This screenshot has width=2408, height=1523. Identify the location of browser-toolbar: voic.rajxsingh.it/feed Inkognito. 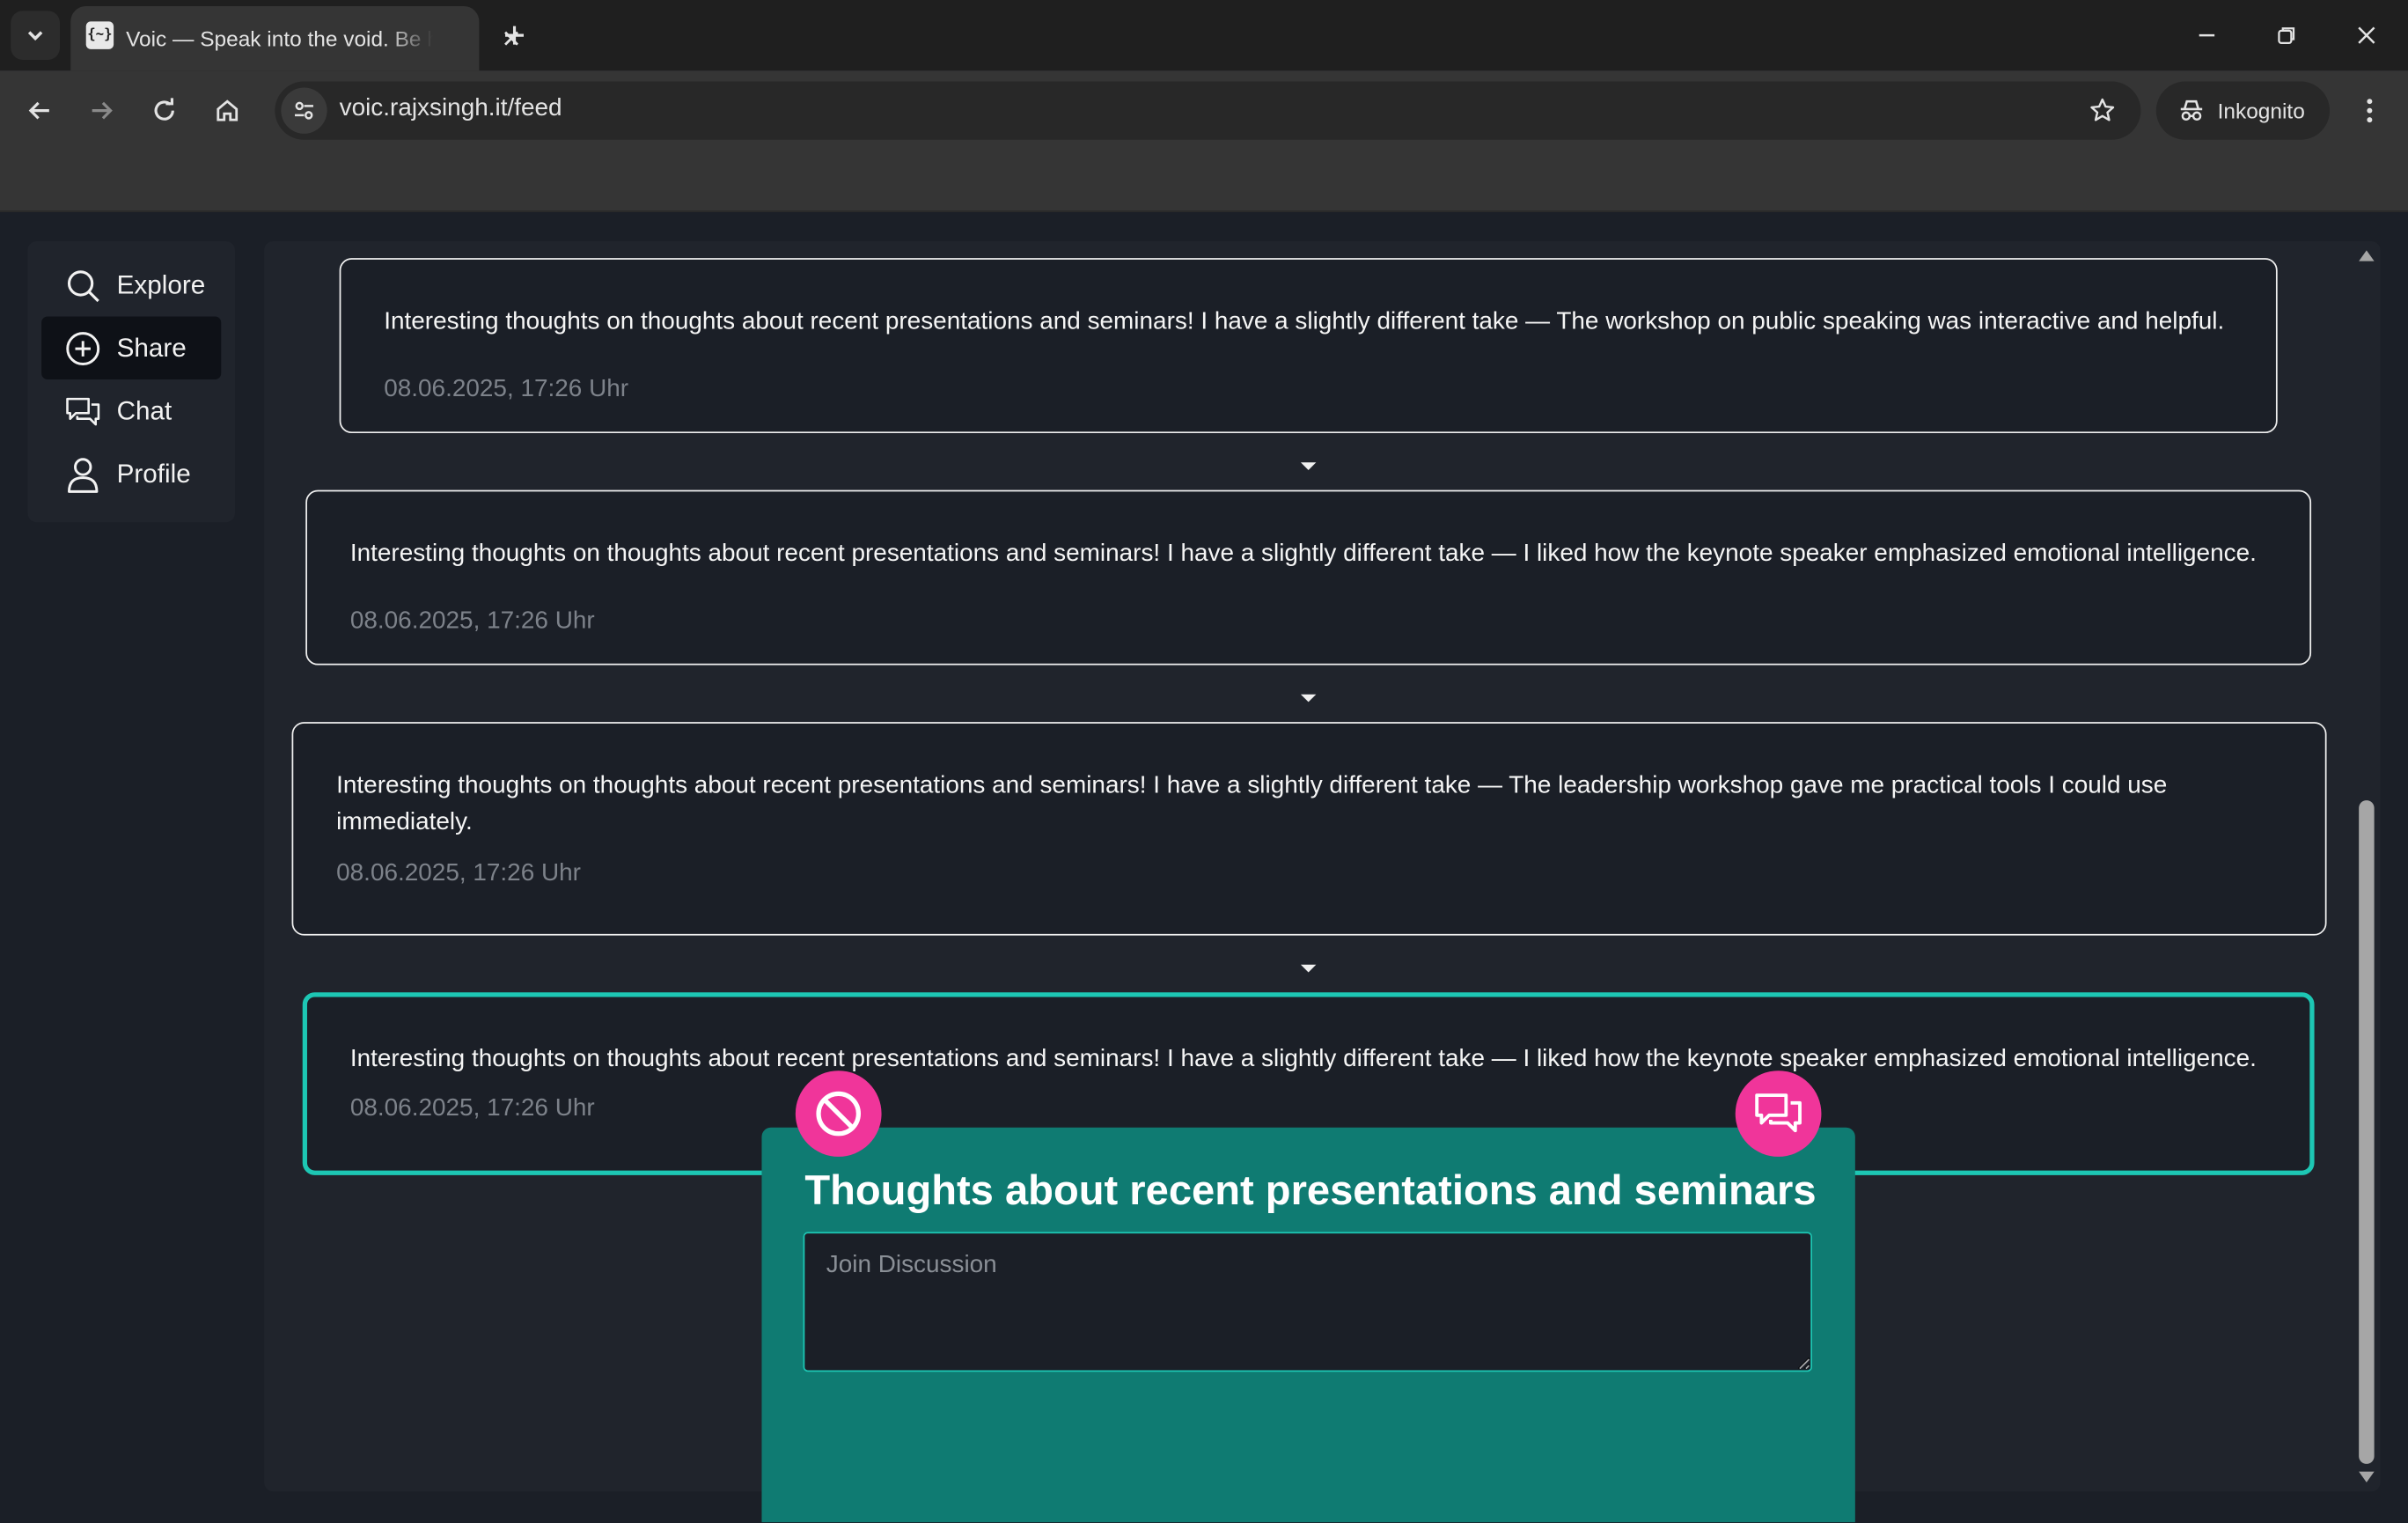
(1204, 141).